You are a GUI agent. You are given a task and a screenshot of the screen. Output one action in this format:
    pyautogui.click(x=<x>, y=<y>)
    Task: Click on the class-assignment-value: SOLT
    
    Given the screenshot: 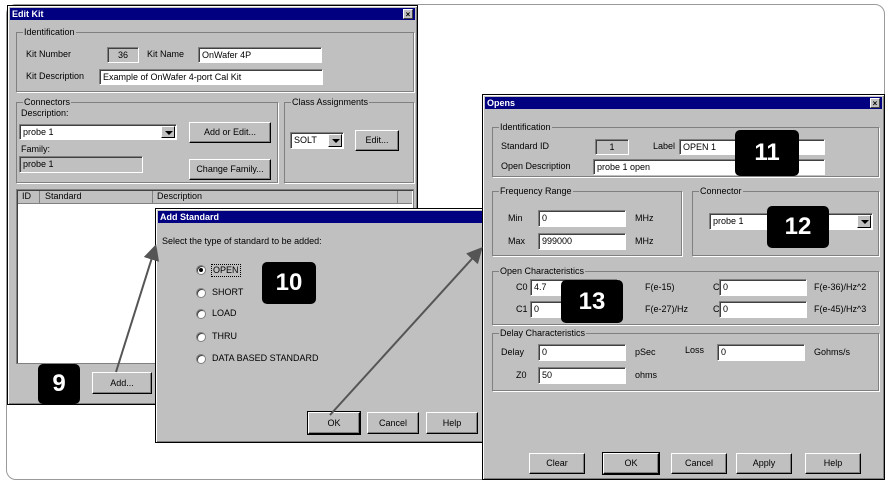 What is the action you would take?
    pyautogui.click(x=305, y=140)
    